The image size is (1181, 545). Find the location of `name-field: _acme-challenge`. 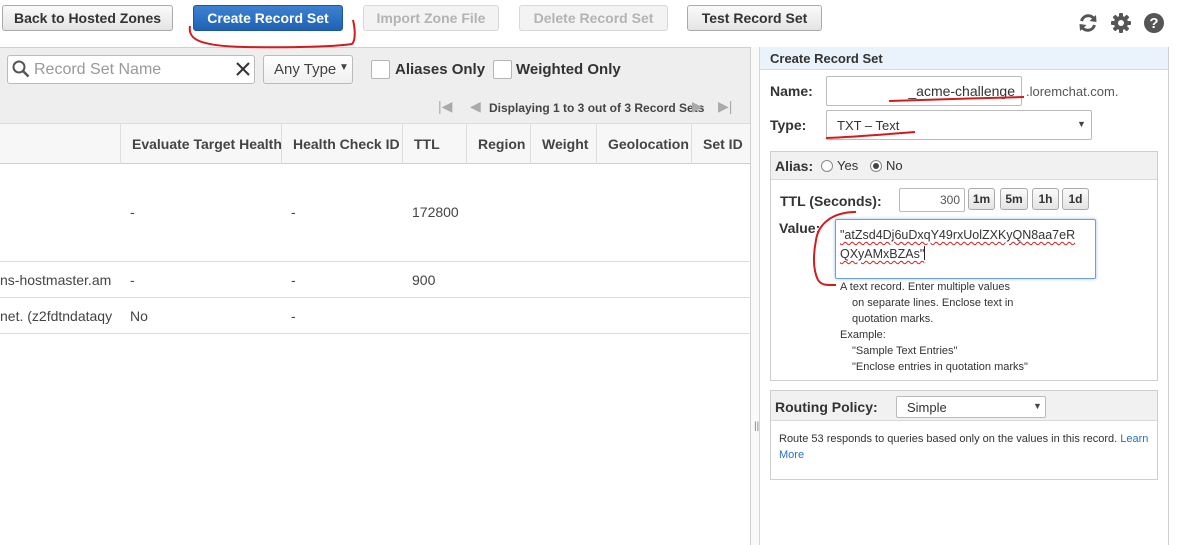

name-field: _acme-challenge is located at coordinates (924, 91).